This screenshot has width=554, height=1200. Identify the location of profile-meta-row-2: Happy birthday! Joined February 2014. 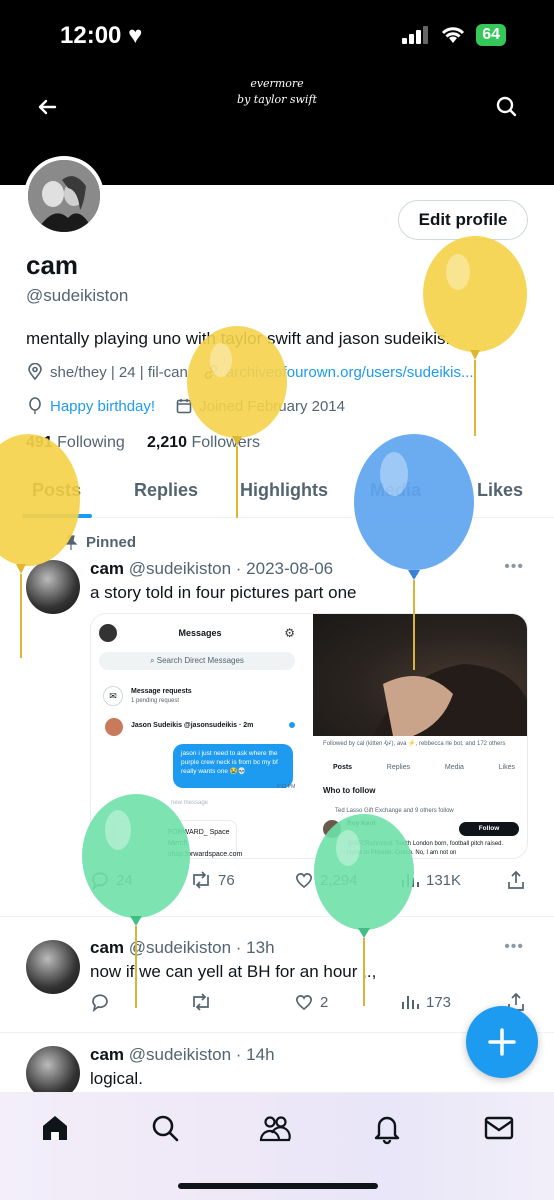
(185, 406).